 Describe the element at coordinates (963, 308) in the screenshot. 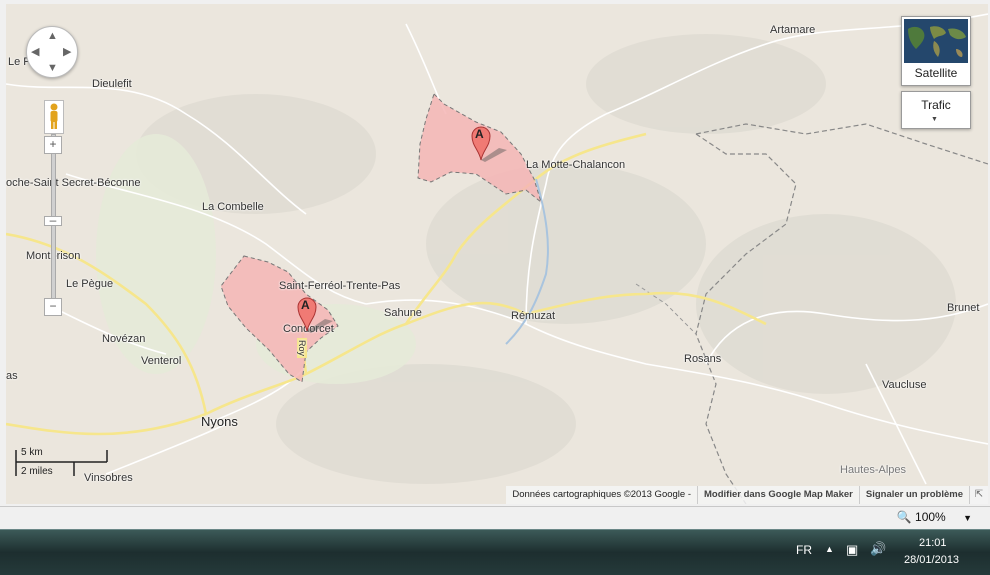

I see `place-label: Brunet` at that location.